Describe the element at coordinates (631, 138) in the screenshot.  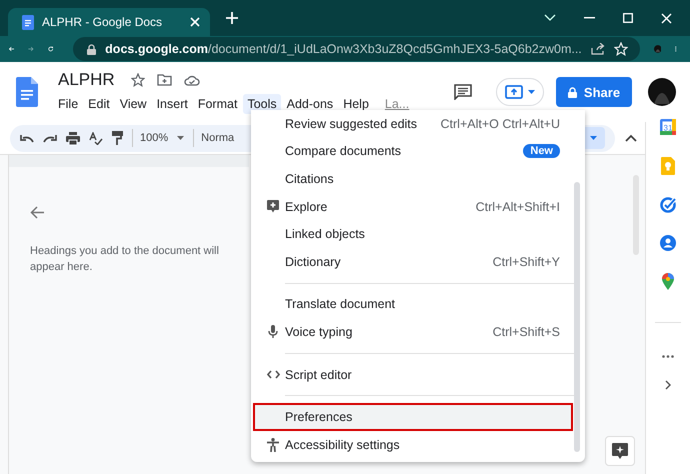
I see `chevron-up-icon` at that location.